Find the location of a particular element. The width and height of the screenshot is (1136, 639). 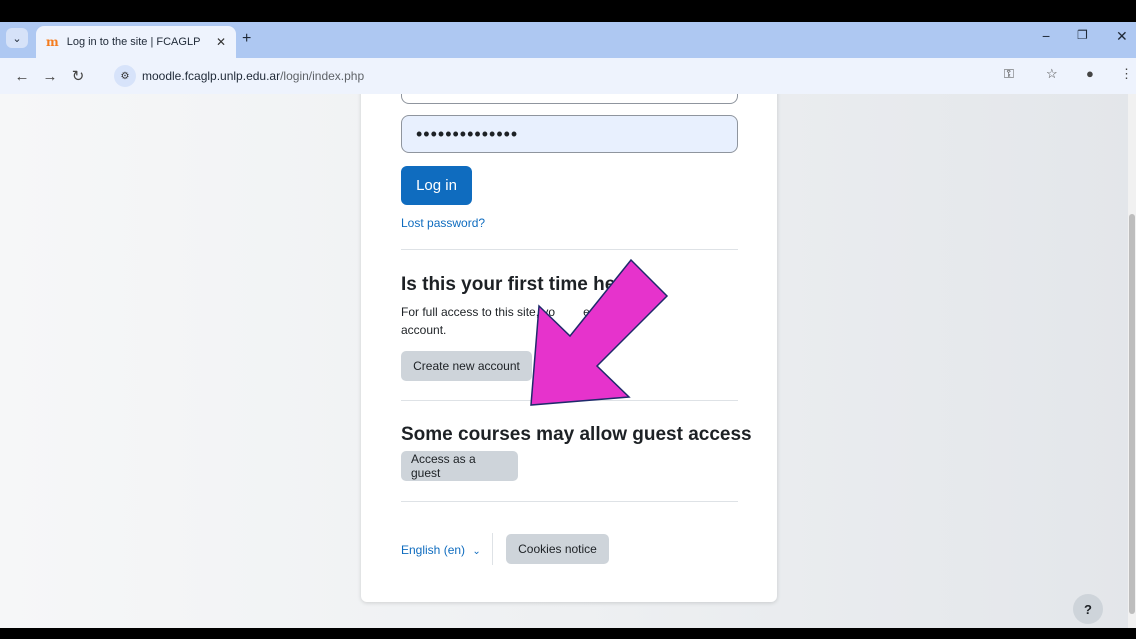

help-button: ? is located at coordinates (1088, 609).